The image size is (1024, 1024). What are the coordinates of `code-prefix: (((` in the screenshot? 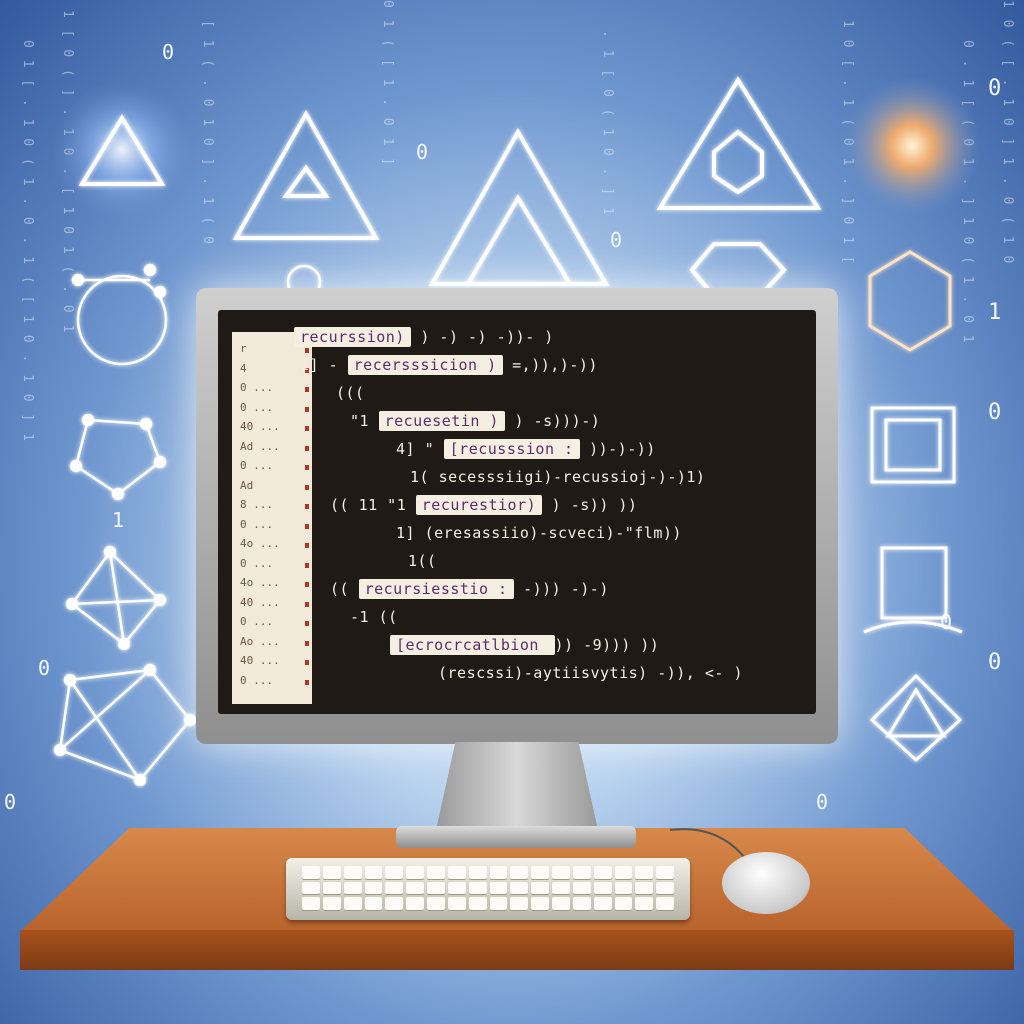 It's located at (350, 393).